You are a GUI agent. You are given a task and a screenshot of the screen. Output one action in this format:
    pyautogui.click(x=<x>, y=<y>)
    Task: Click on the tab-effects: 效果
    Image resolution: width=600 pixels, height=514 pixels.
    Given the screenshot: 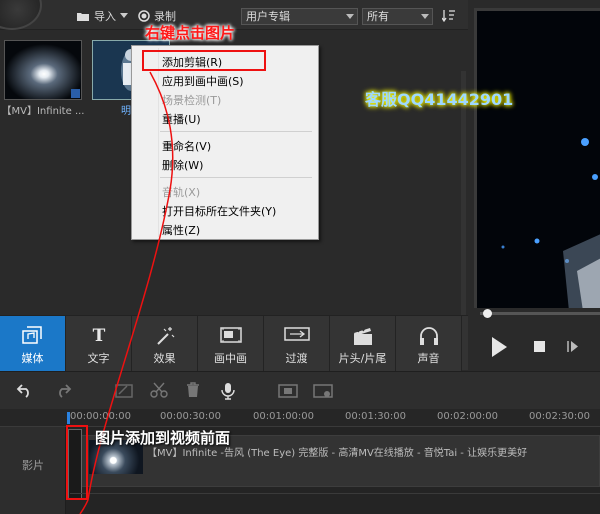 What is the action you would take?
    pyautogui.click(x=165, y=343)
    